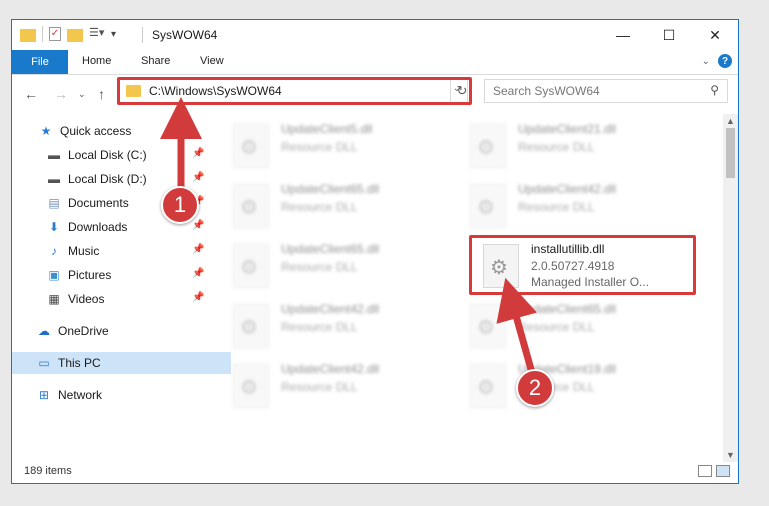 The image size is (769, 506). I want to click on pc-icon: ▭, so click(44, 363).